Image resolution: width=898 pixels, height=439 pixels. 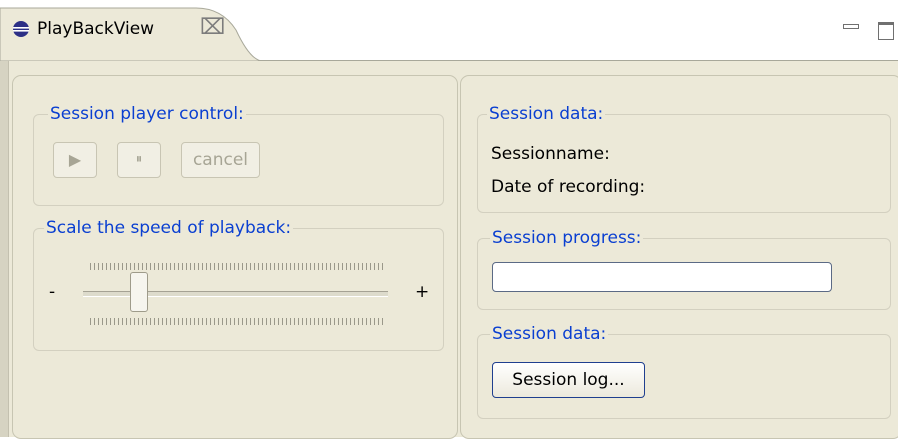 What do you see at coordinates (235, 294) in the screenshot?
I see `speed-slider-track` at bounding box center [235, 294].